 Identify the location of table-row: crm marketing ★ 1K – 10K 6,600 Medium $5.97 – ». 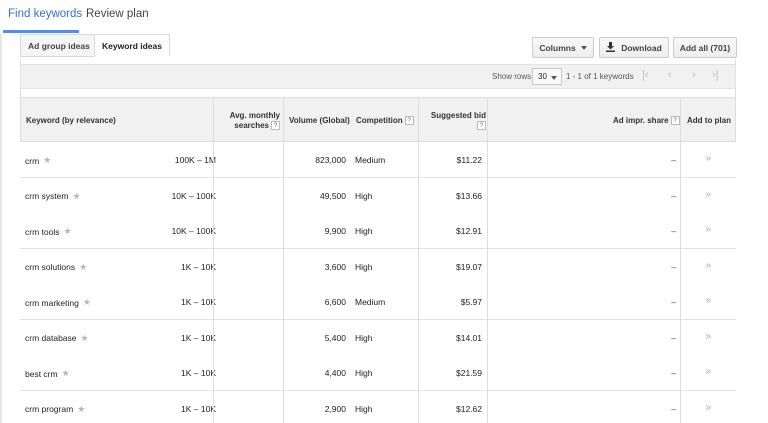
(378, 302).